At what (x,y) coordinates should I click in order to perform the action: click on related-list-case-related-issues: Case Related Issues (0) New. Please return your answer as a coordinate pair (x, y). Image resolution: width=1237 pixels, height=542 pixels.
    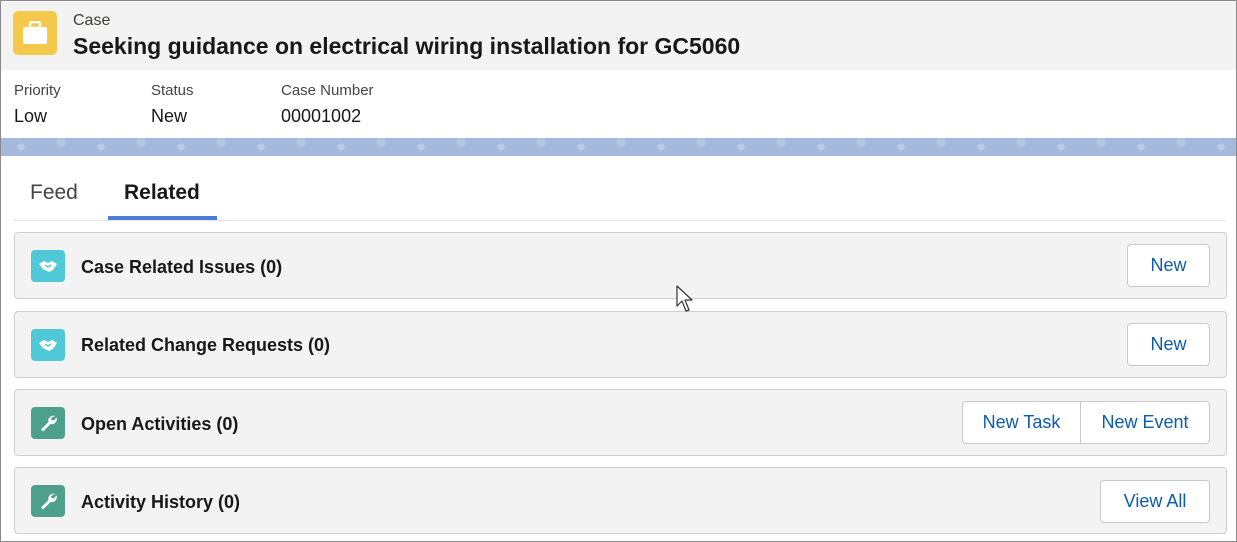
    Looking at the image, I should click on (620, 265).